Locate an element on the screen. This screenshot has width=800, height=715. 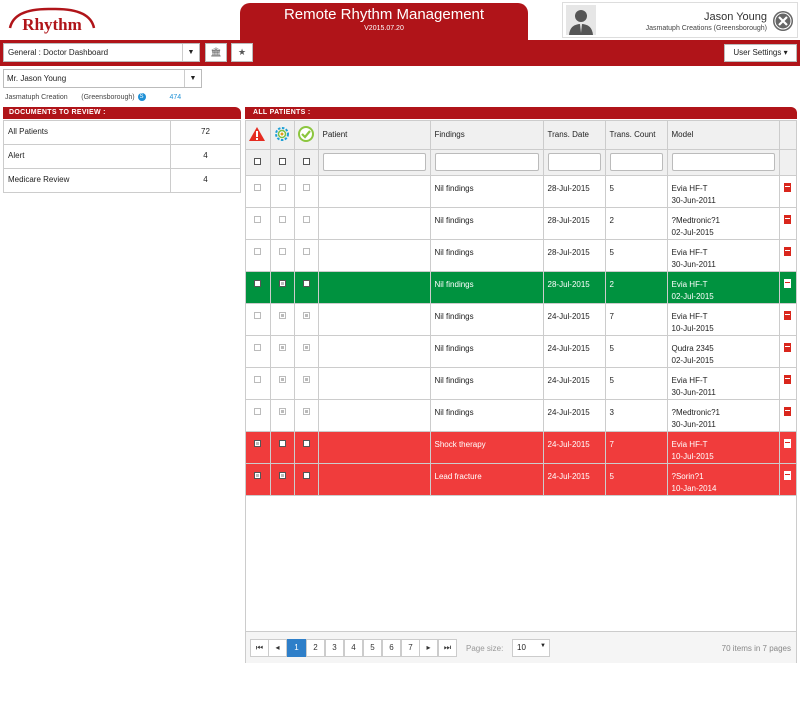
doc-row-all-patients: All Patients 72 is located at coordinates (122, 132).